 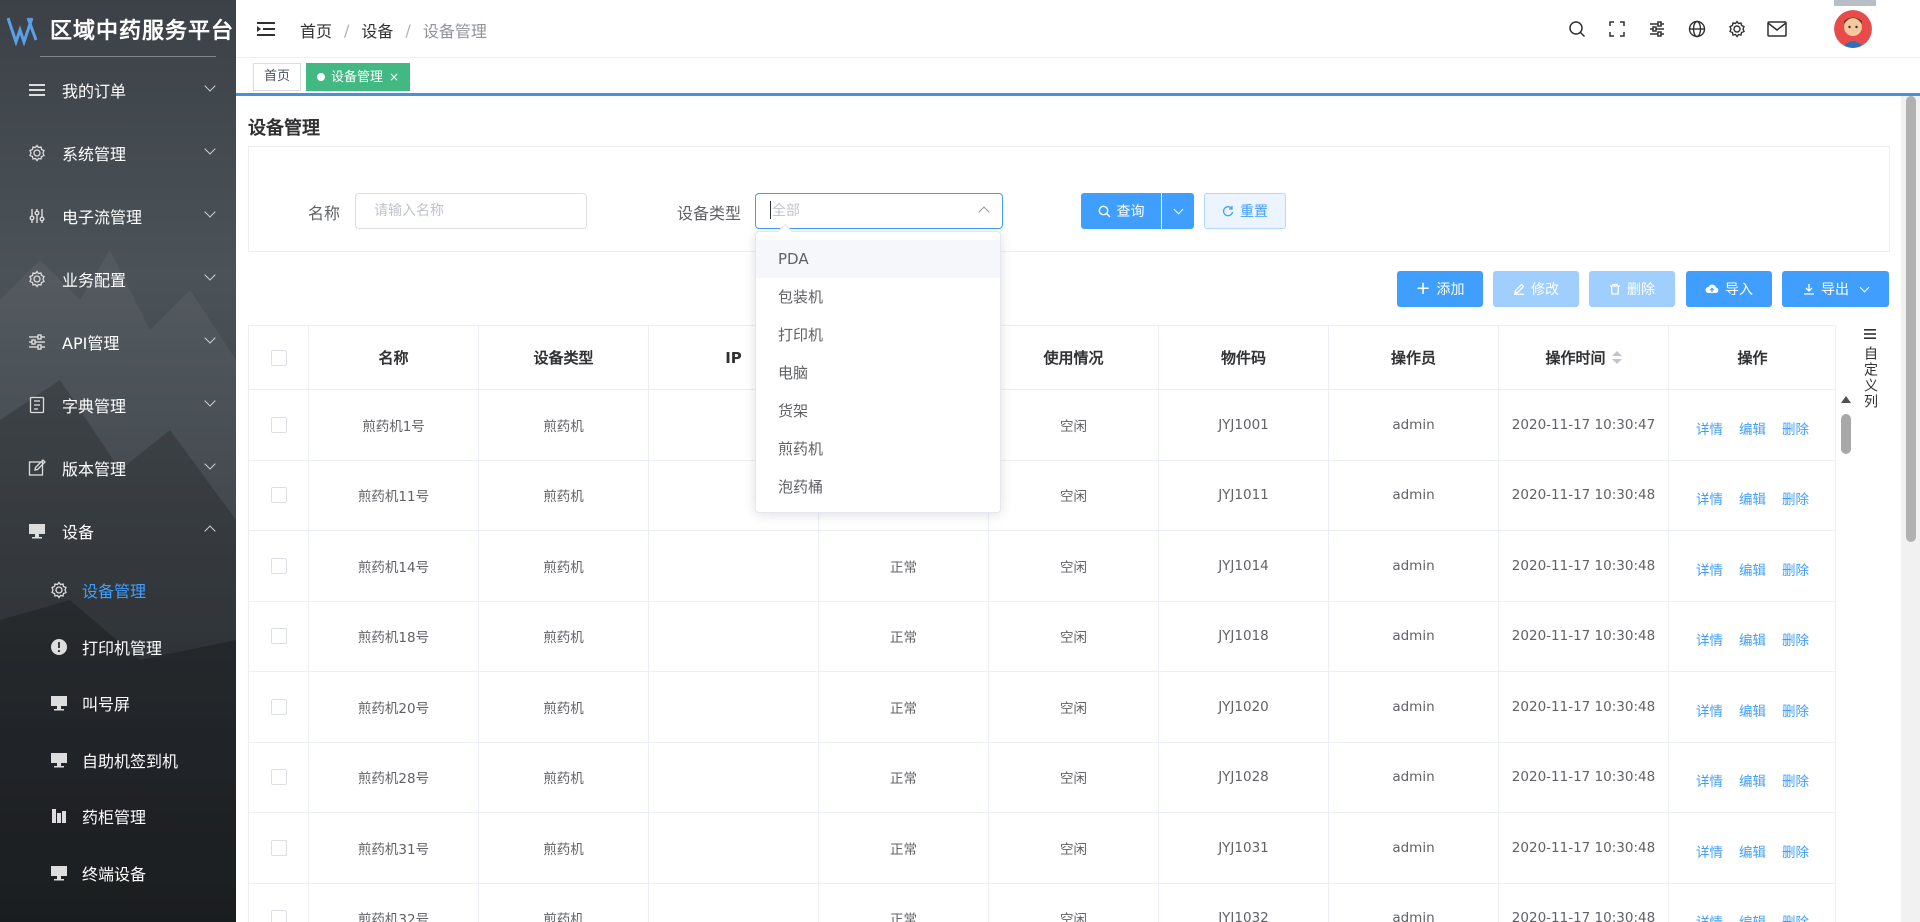 I want to click on table-cell-usage: 空闲, so click(x=1074, y=777).